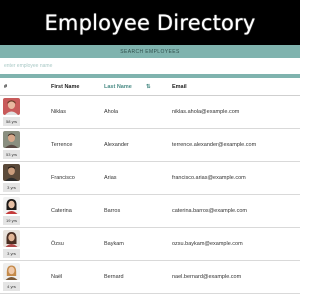 This screenshot has height=308, width=320. I want to click on last-name-cell: Ahola, so click(111, 112).